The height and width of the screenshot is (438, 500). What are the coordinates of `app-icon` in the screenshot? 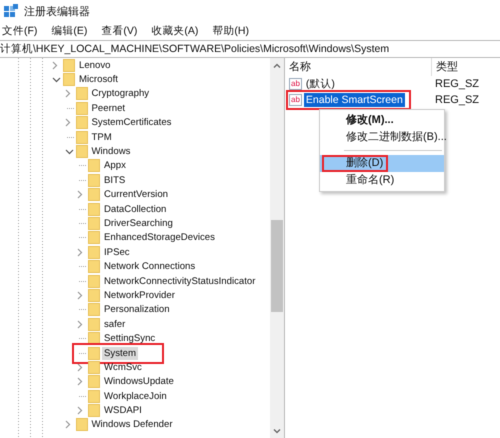 It's located at (11, 11).